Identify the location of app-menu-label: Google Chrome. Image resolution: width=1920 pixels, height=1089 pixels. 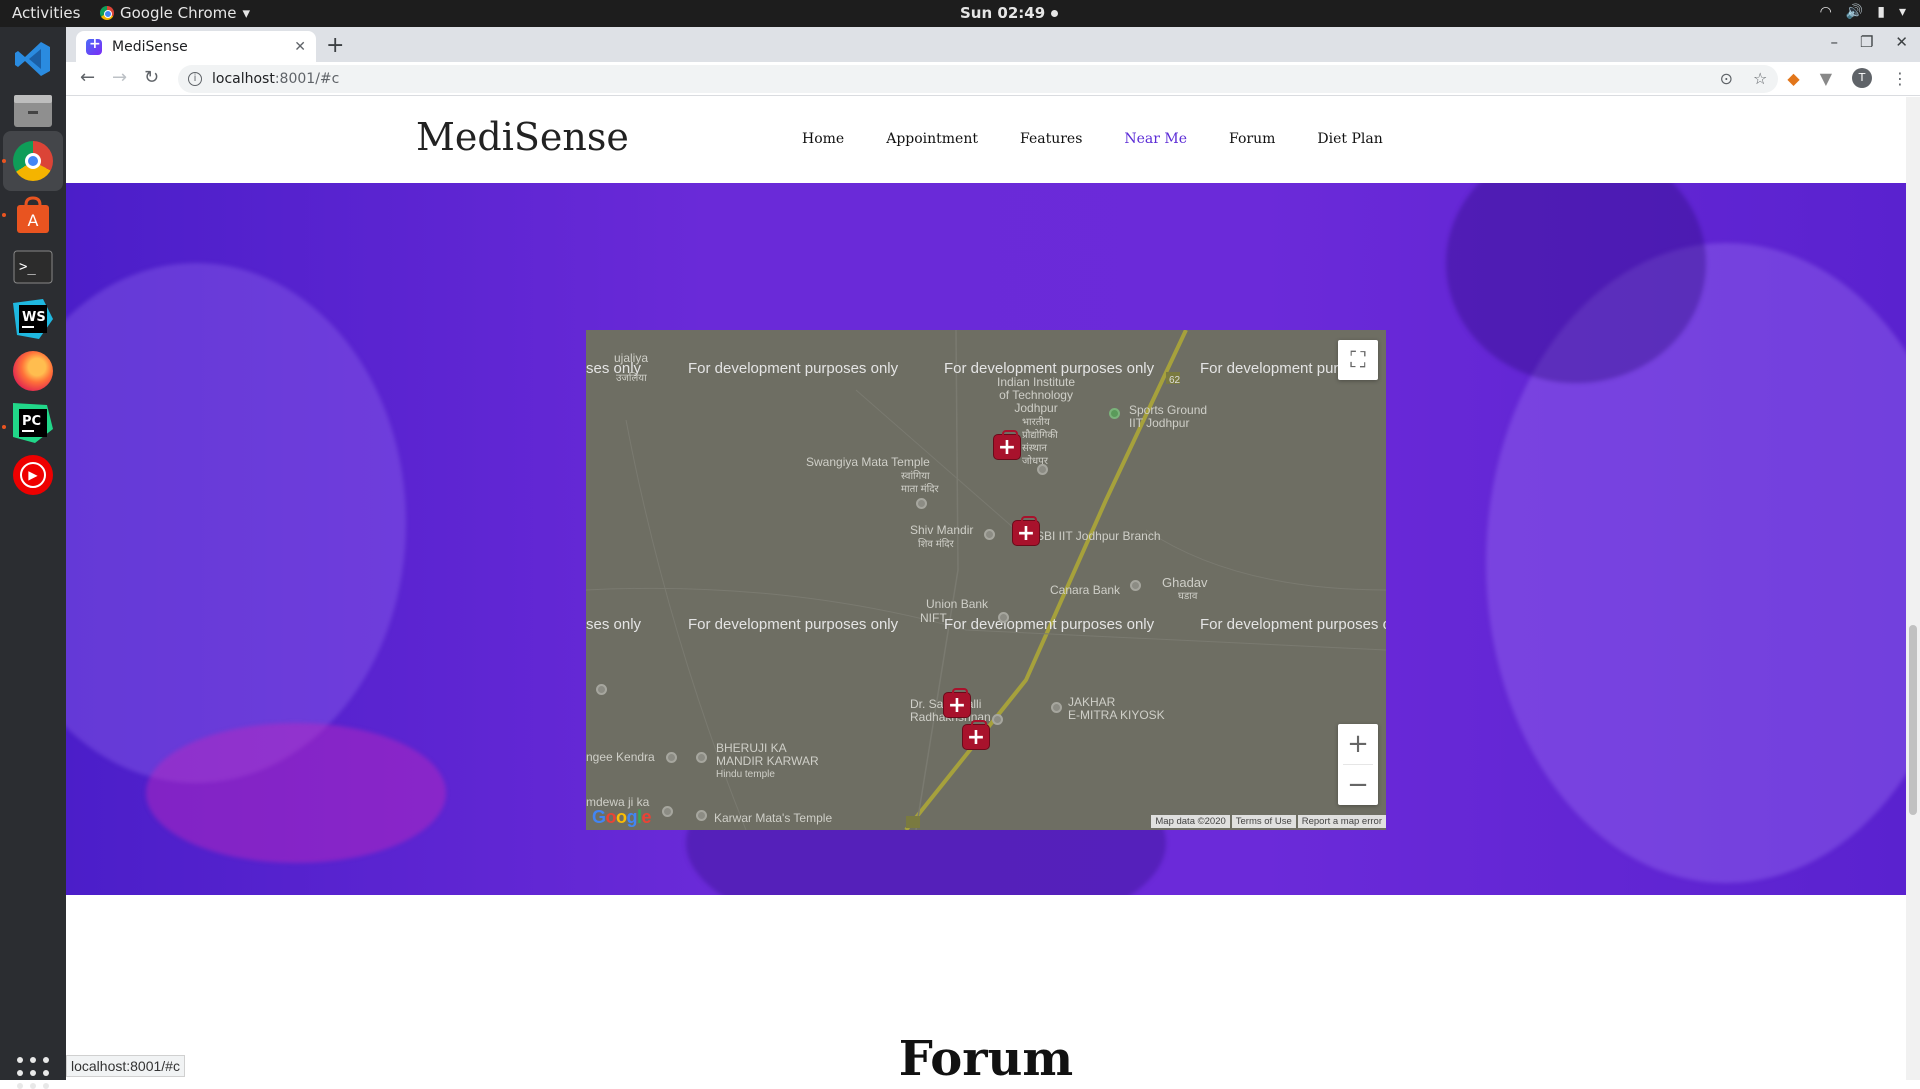
(178, 13).